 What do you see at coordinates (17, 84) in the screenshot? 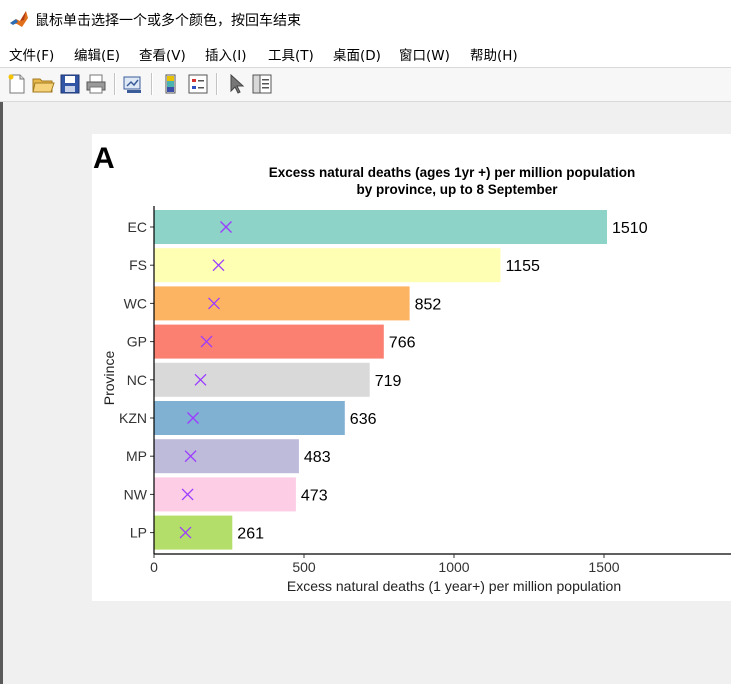
I see `new-file-icon` at bounding box center [17, 84].